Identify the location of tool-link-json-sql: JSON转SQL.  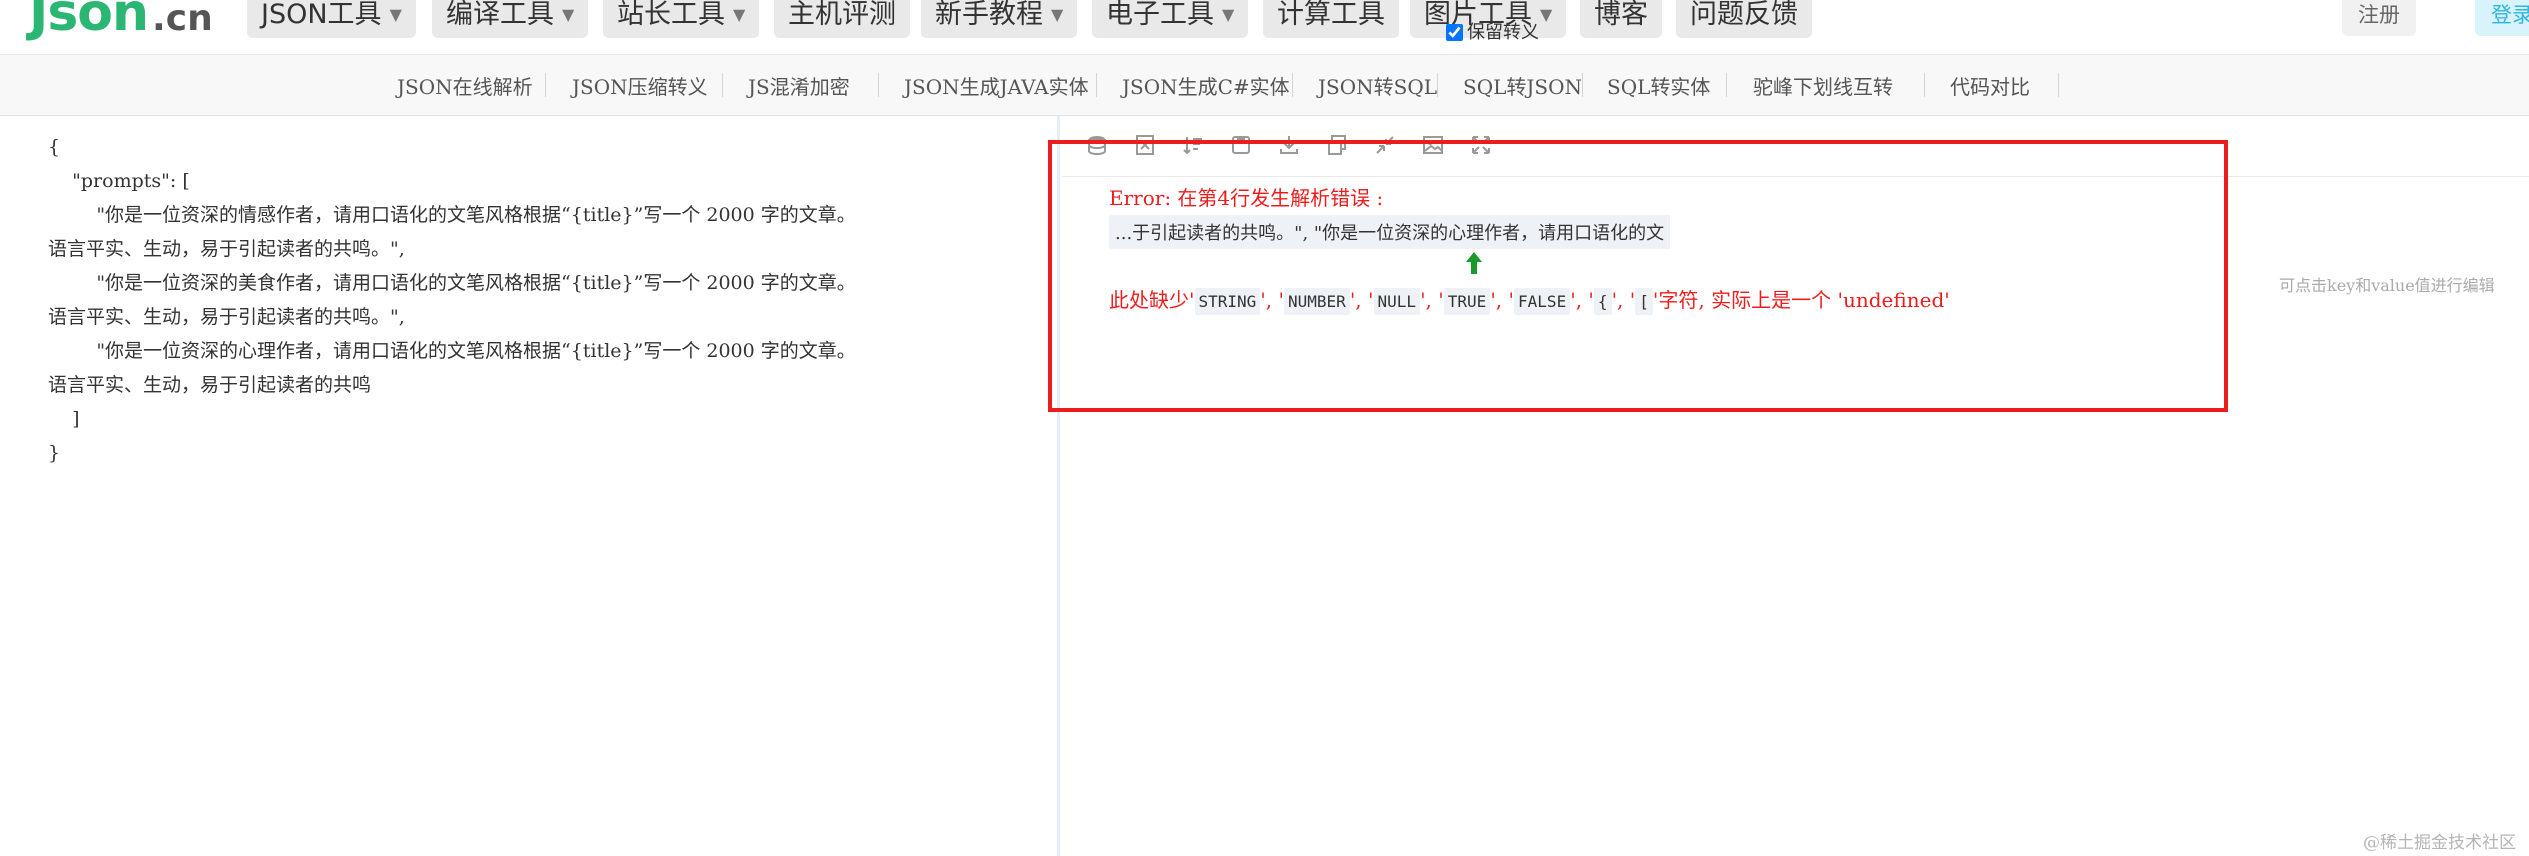
(1377, 85).